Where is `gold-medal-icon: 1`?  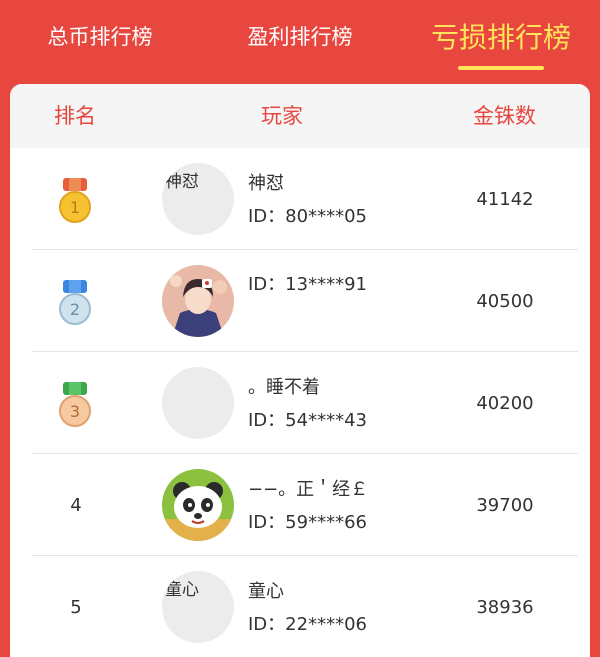 gold-medal-icon: 1 is located at coordinates (75, 200).